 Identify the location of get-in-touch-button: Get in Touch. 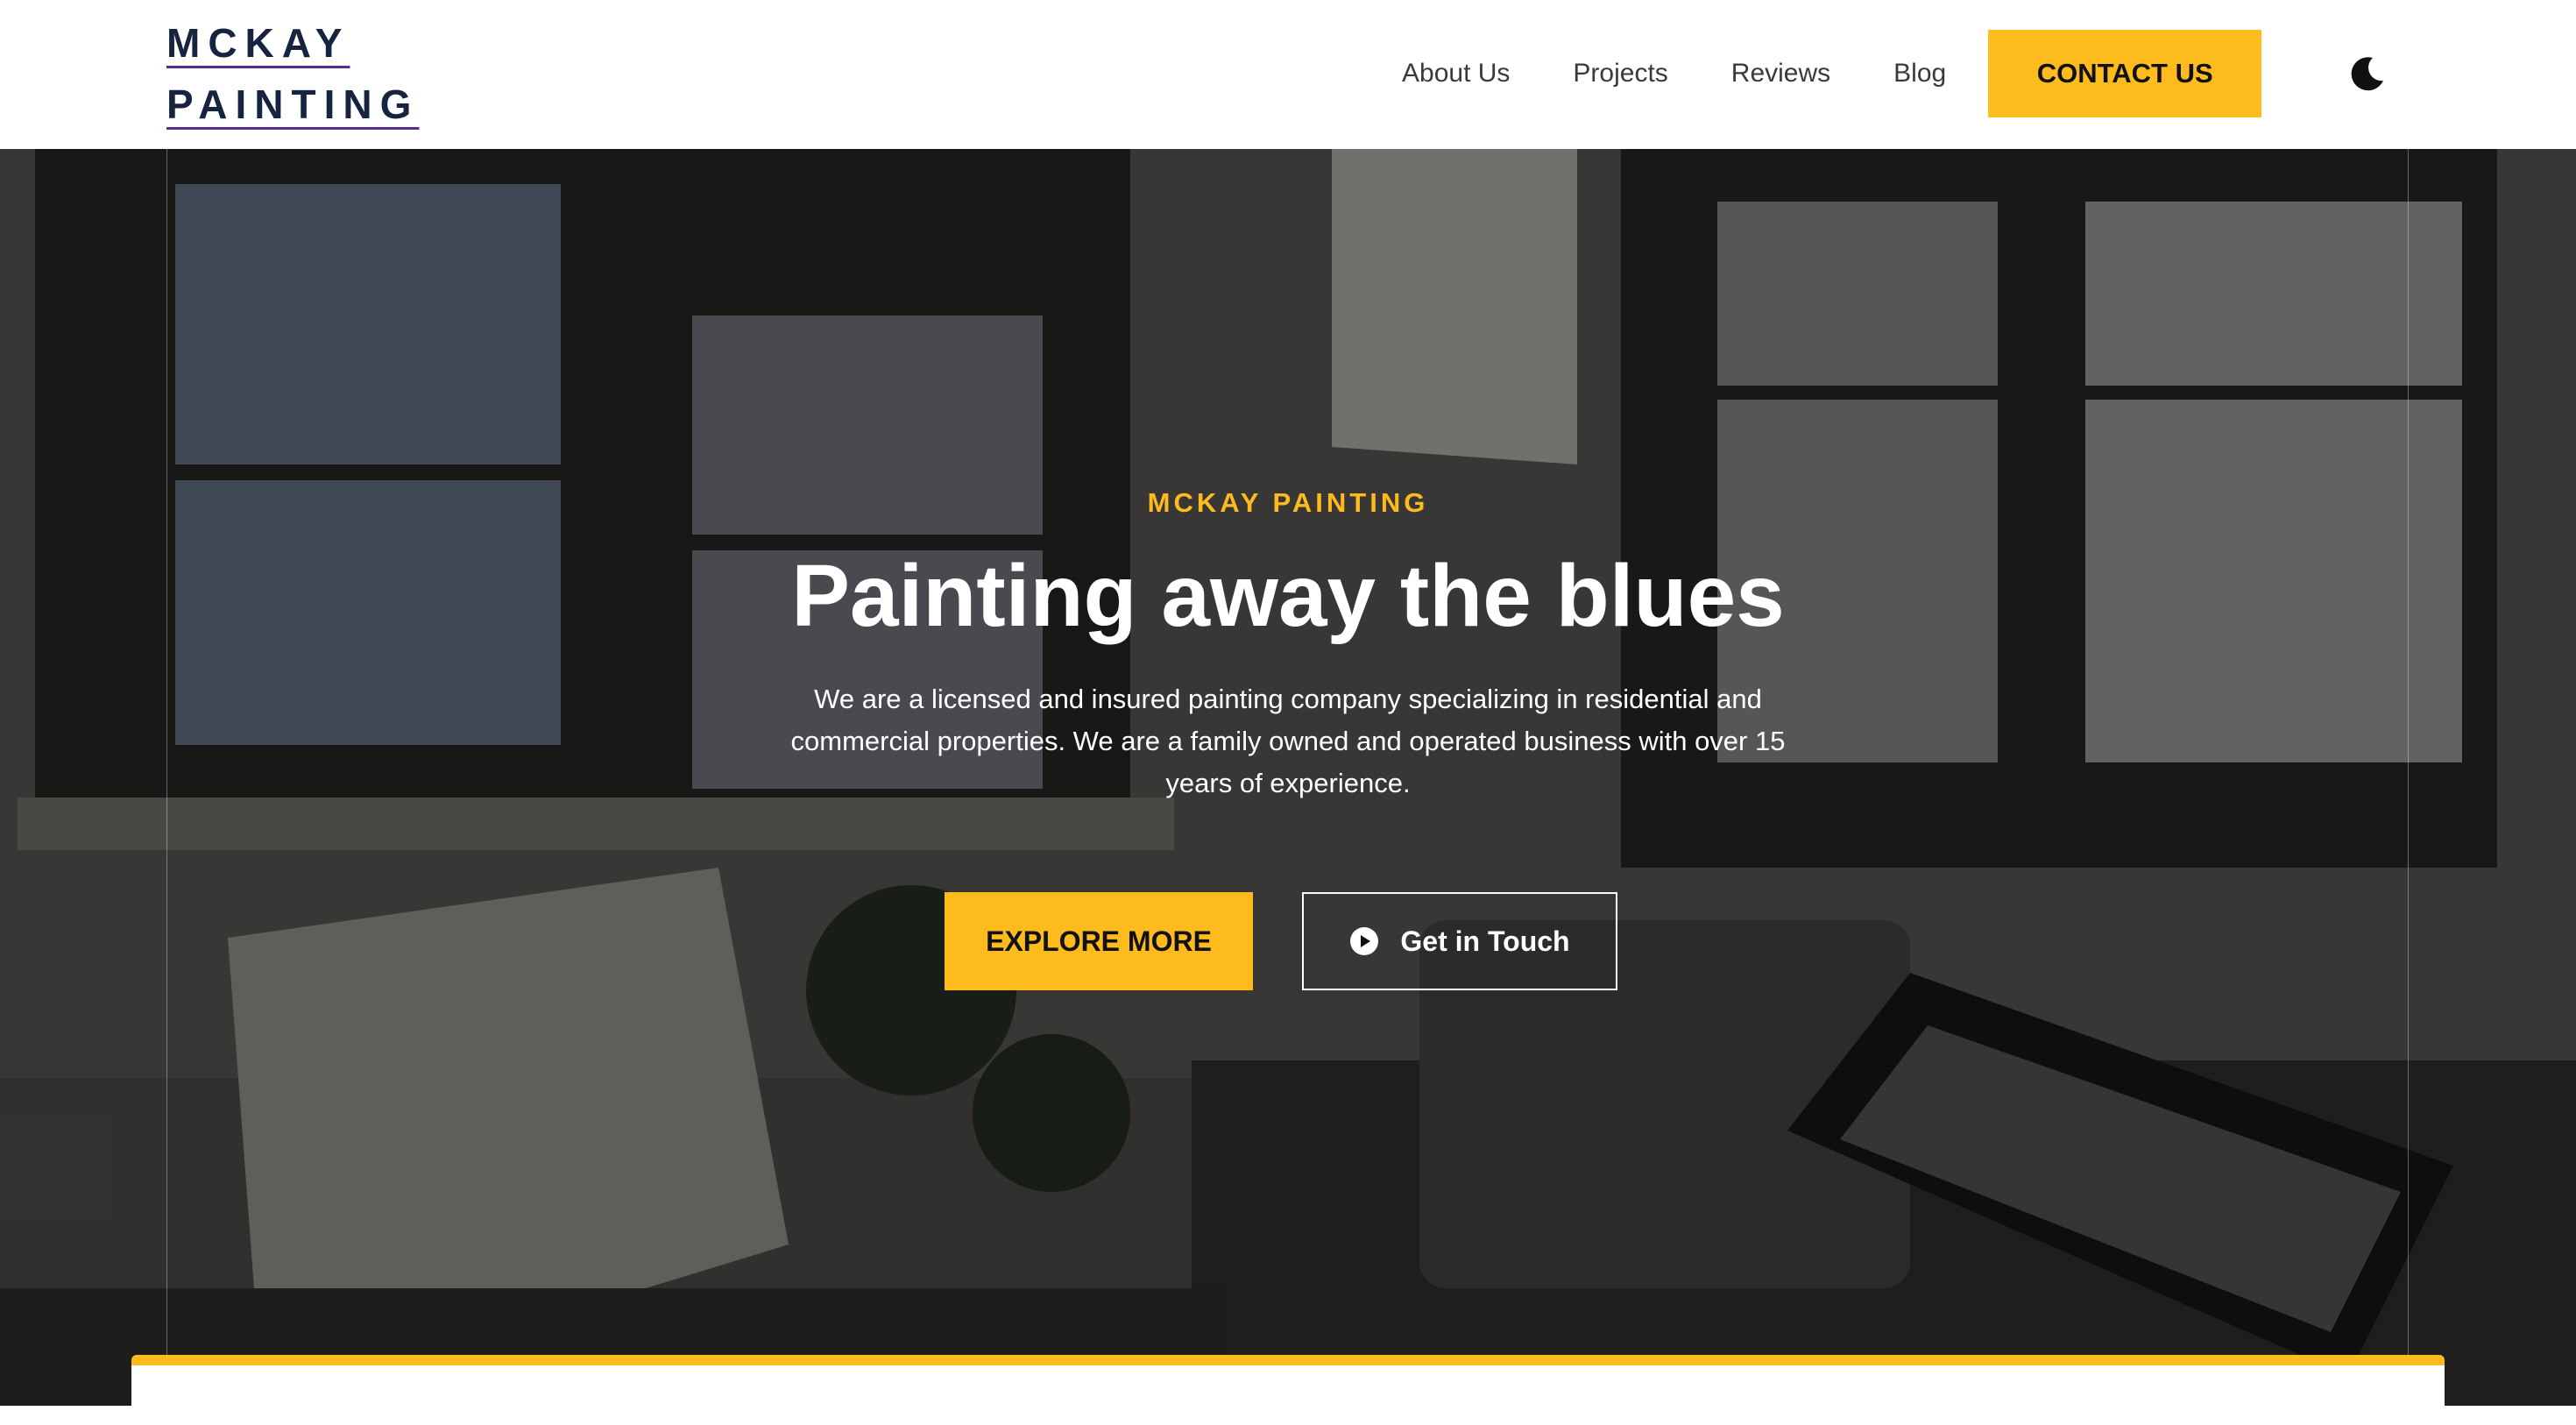
(1459, 941).